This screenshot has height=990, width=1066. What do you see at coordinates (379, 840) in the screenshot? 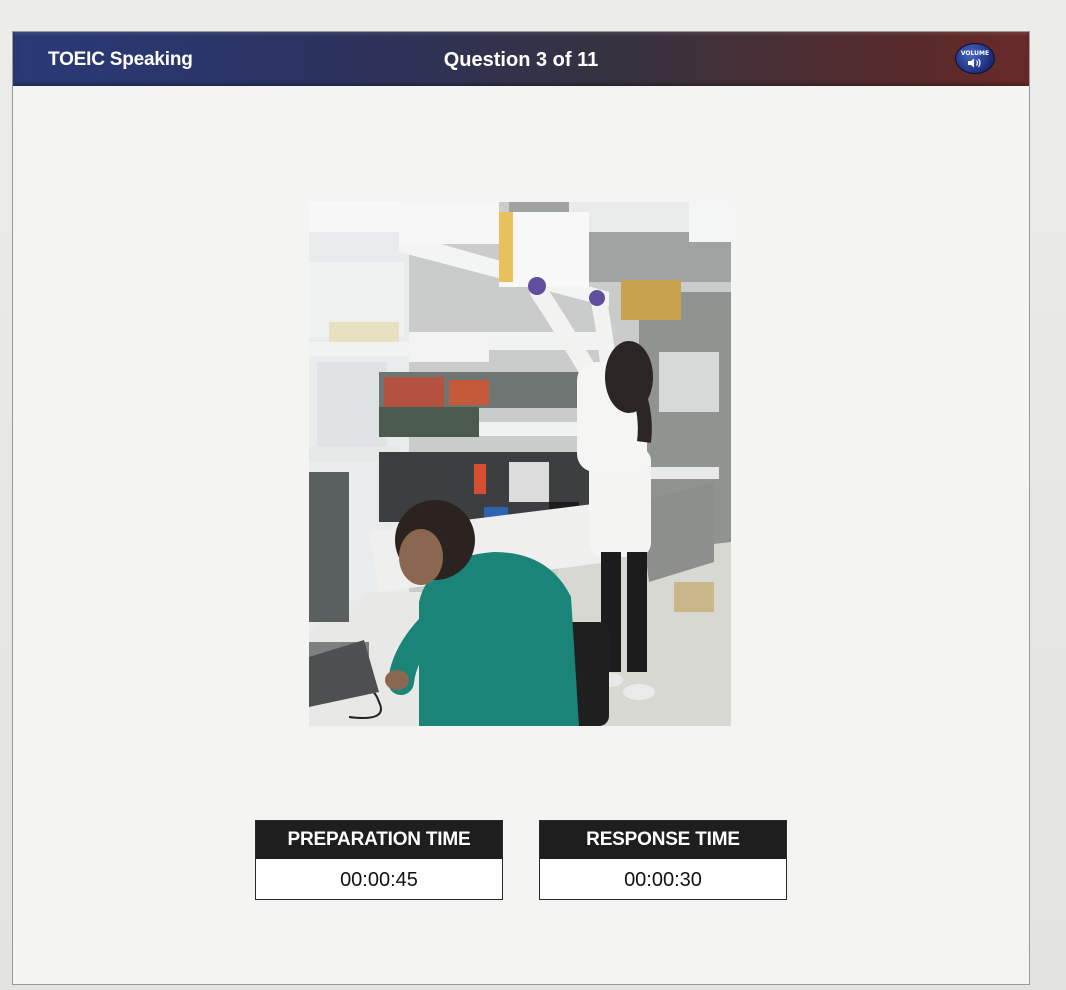
I see `preparation-time-label: PREPARATION TIME` at bounding box center [379, 840].